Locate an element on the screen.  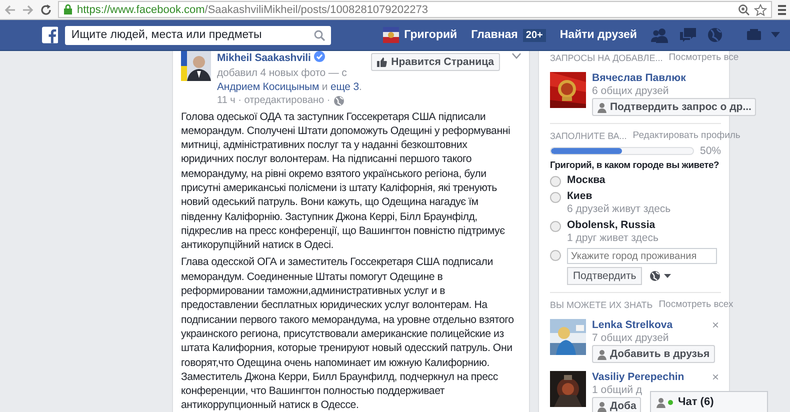
city-option: Москва is located at coordinates (586, 180).